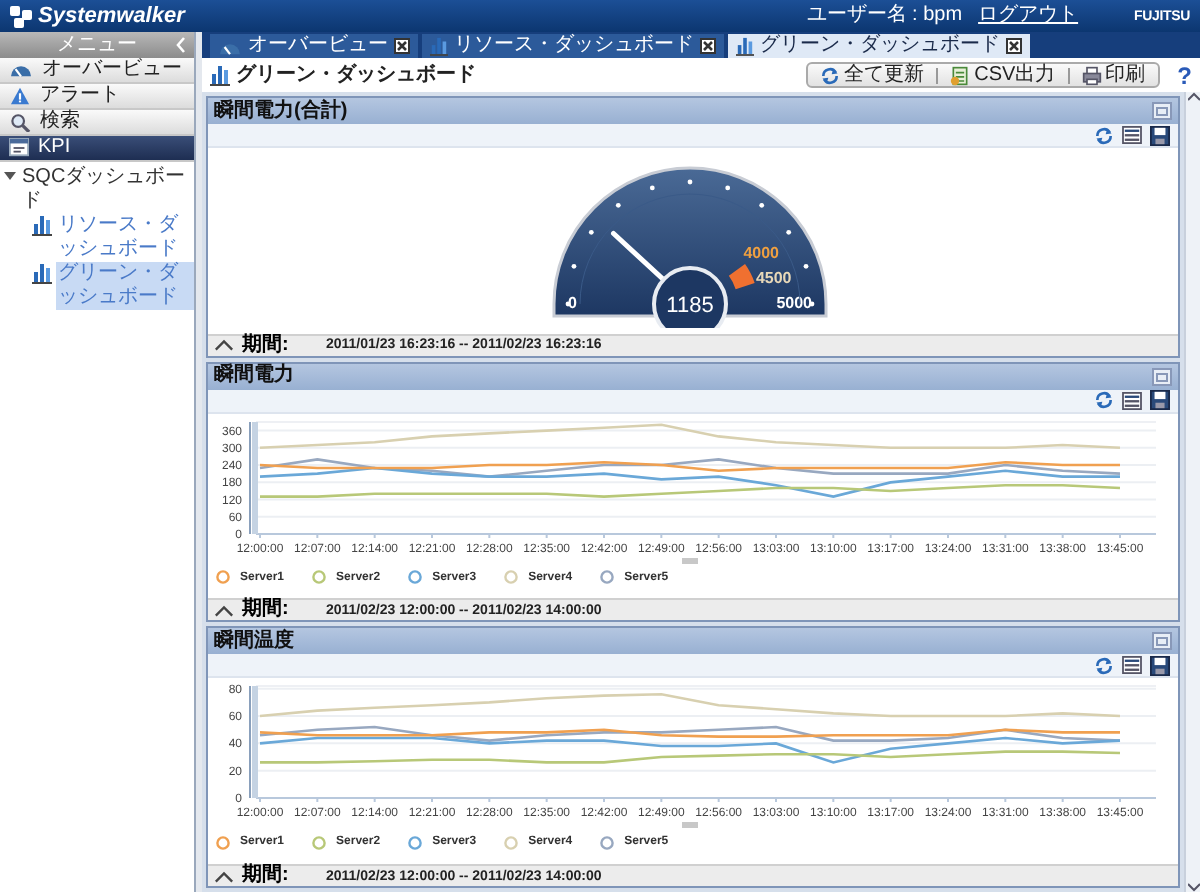  Describe the element at coordinates (879, 46) in the screenshot. I see `tab: グリーン・ダッシュボード` at that location.